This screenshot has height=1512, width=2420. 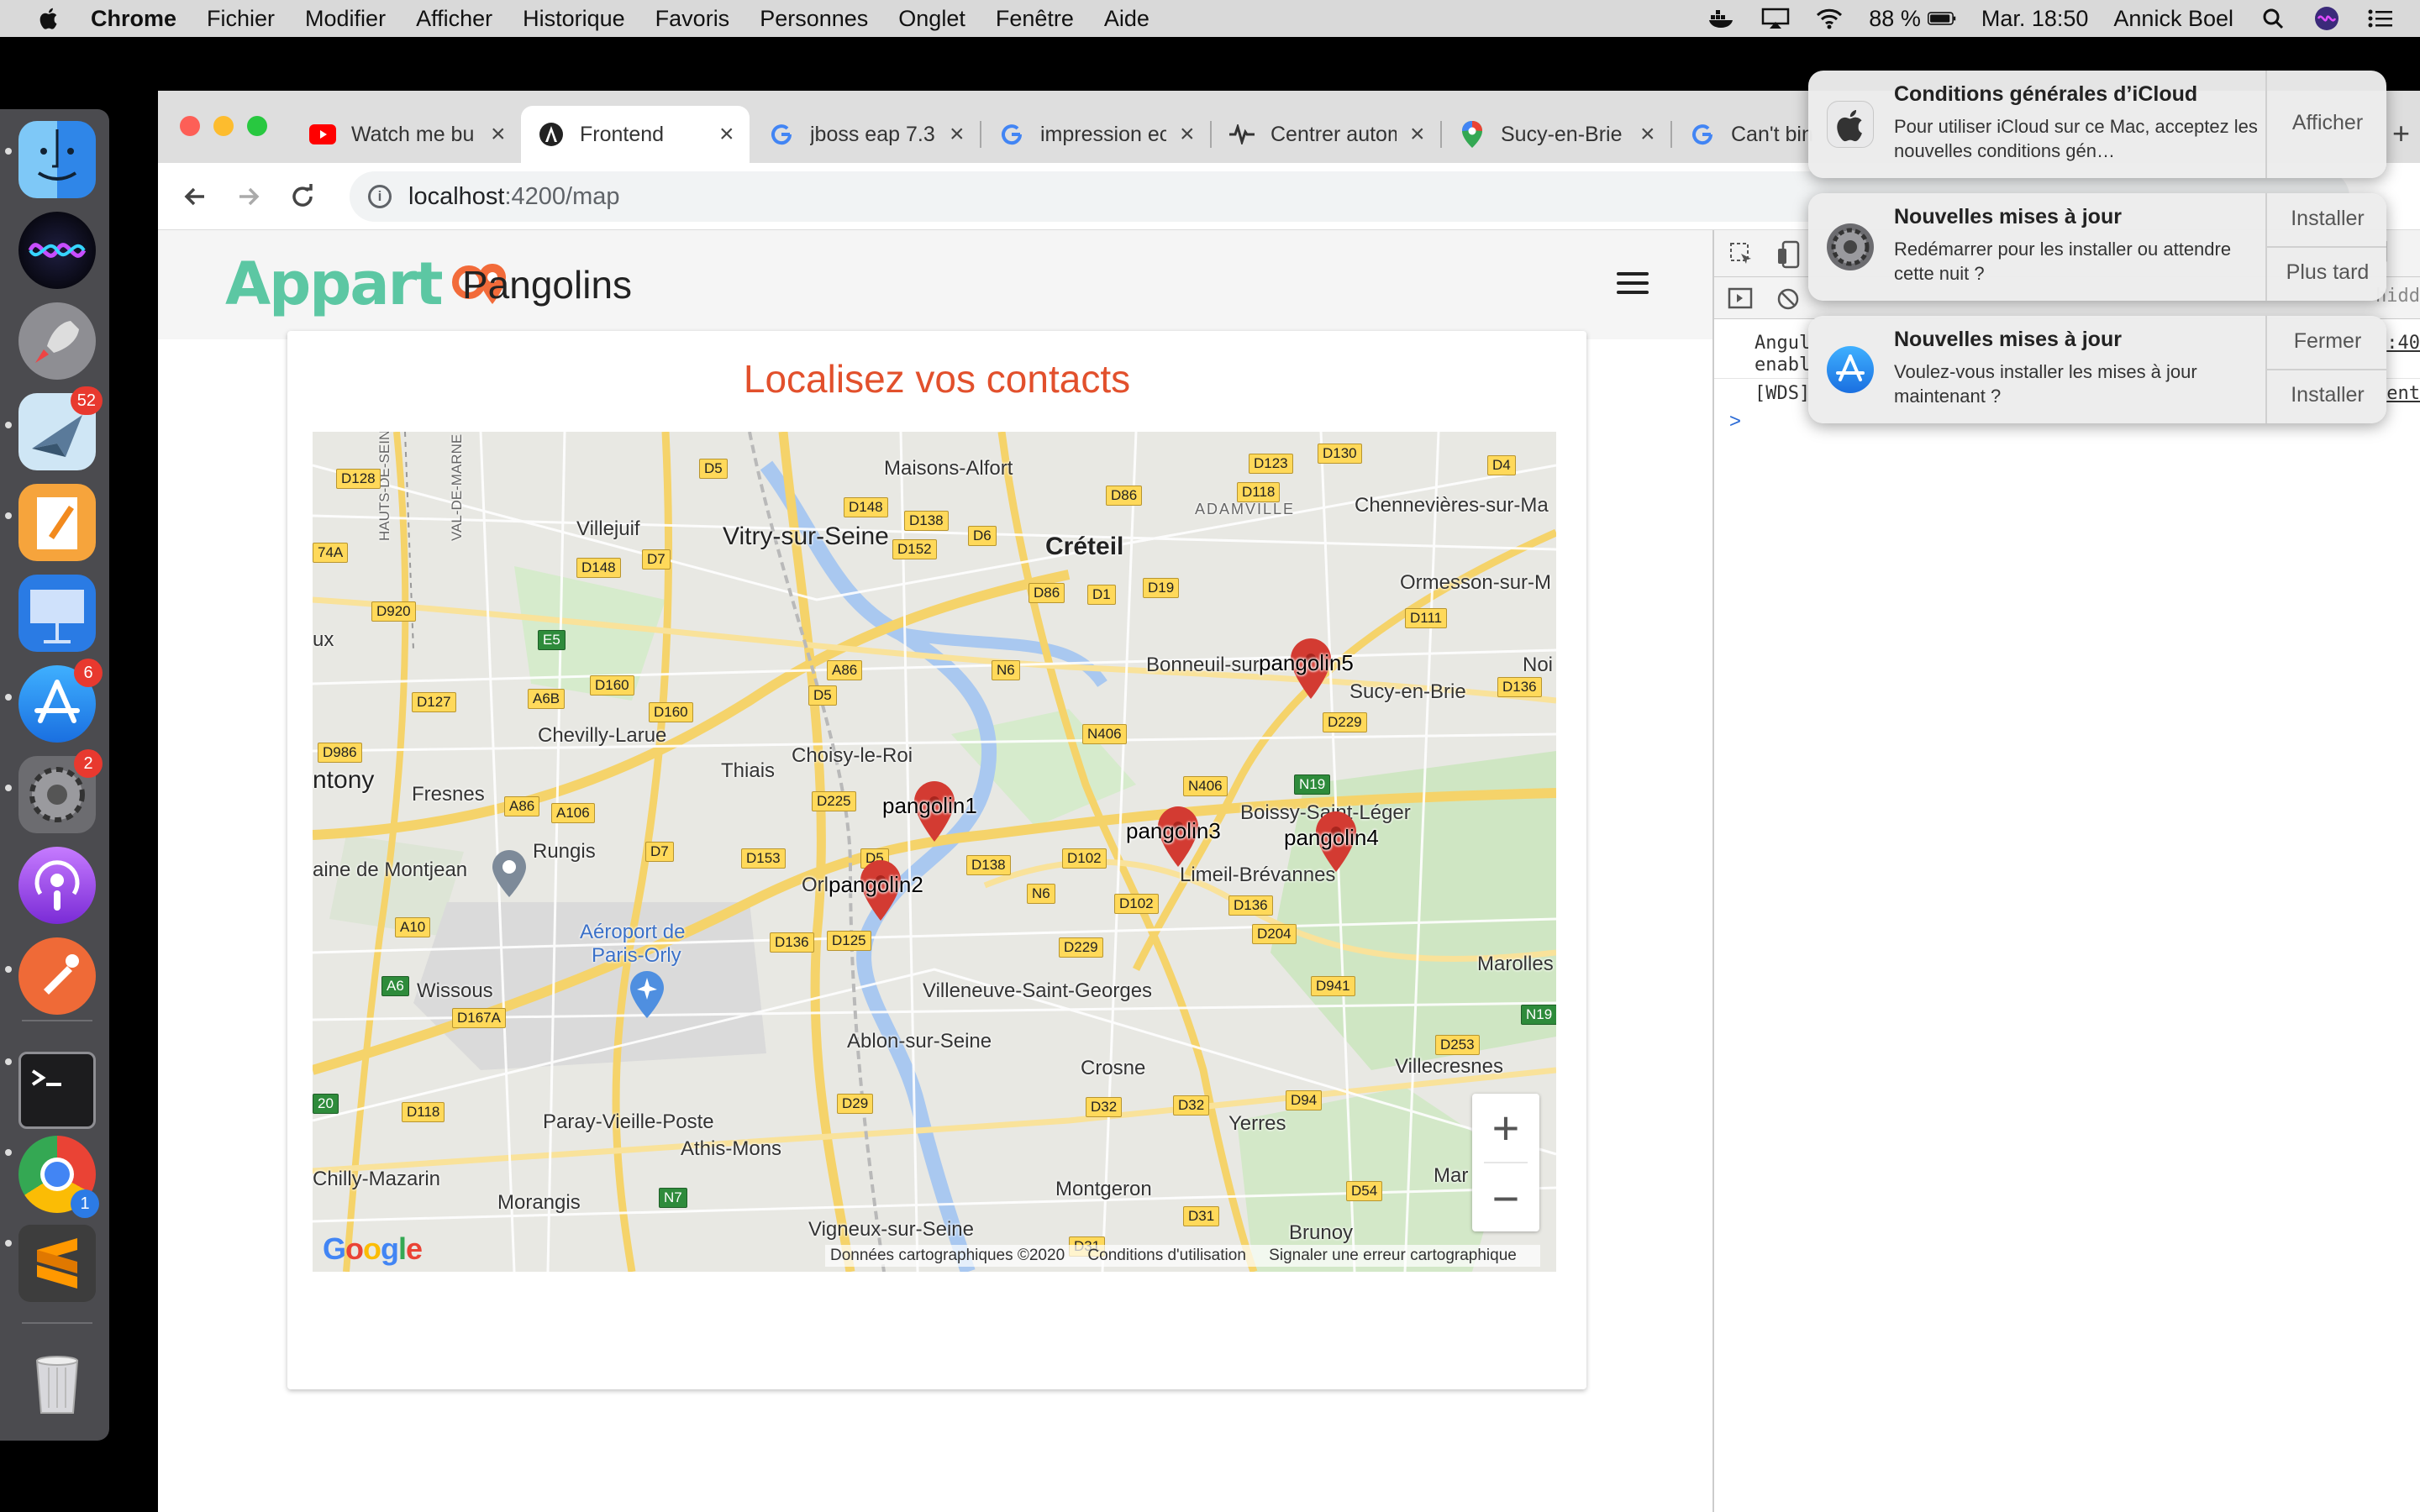 What do you see at coordinates (57, 522) in the screenshot?
I see `pages-icon` at bounding box center [57, 522].